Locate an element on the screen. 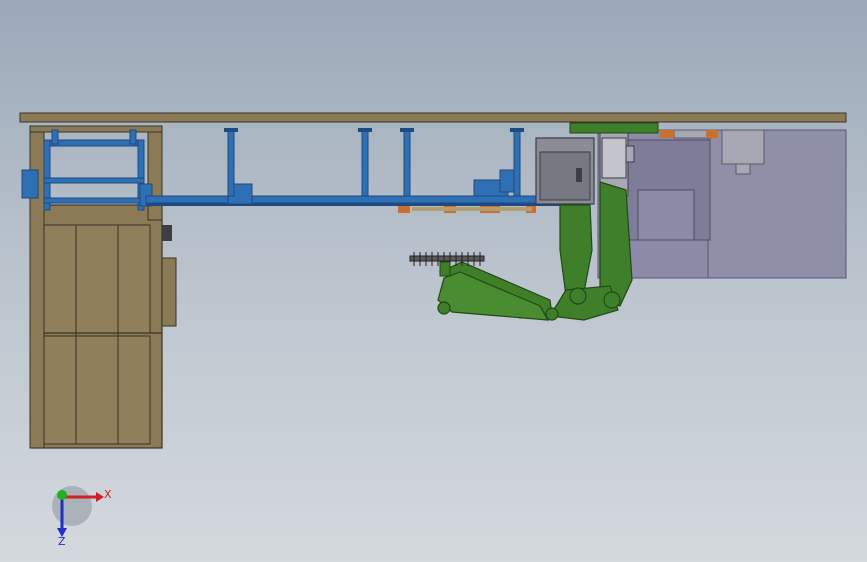 This screenshot has height=562, width=867. coordinate-triad: X Z is located at coordinates (82, 517).